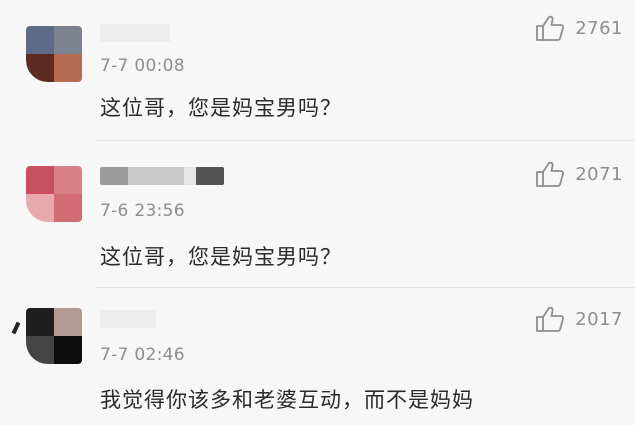  I want to click on like-count: 2761, so click(599, 28).